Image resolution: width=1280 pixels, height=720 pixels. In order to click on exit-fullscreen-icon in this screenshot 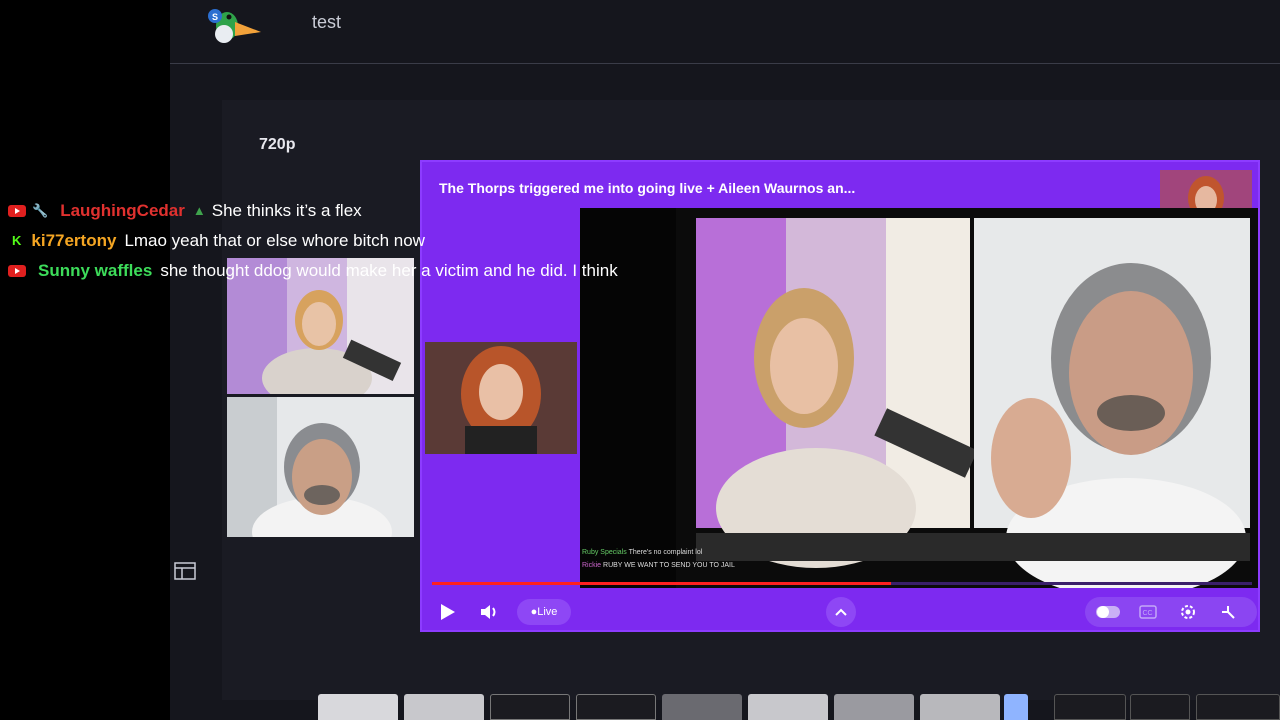, I will do `click(1228, 612)`.